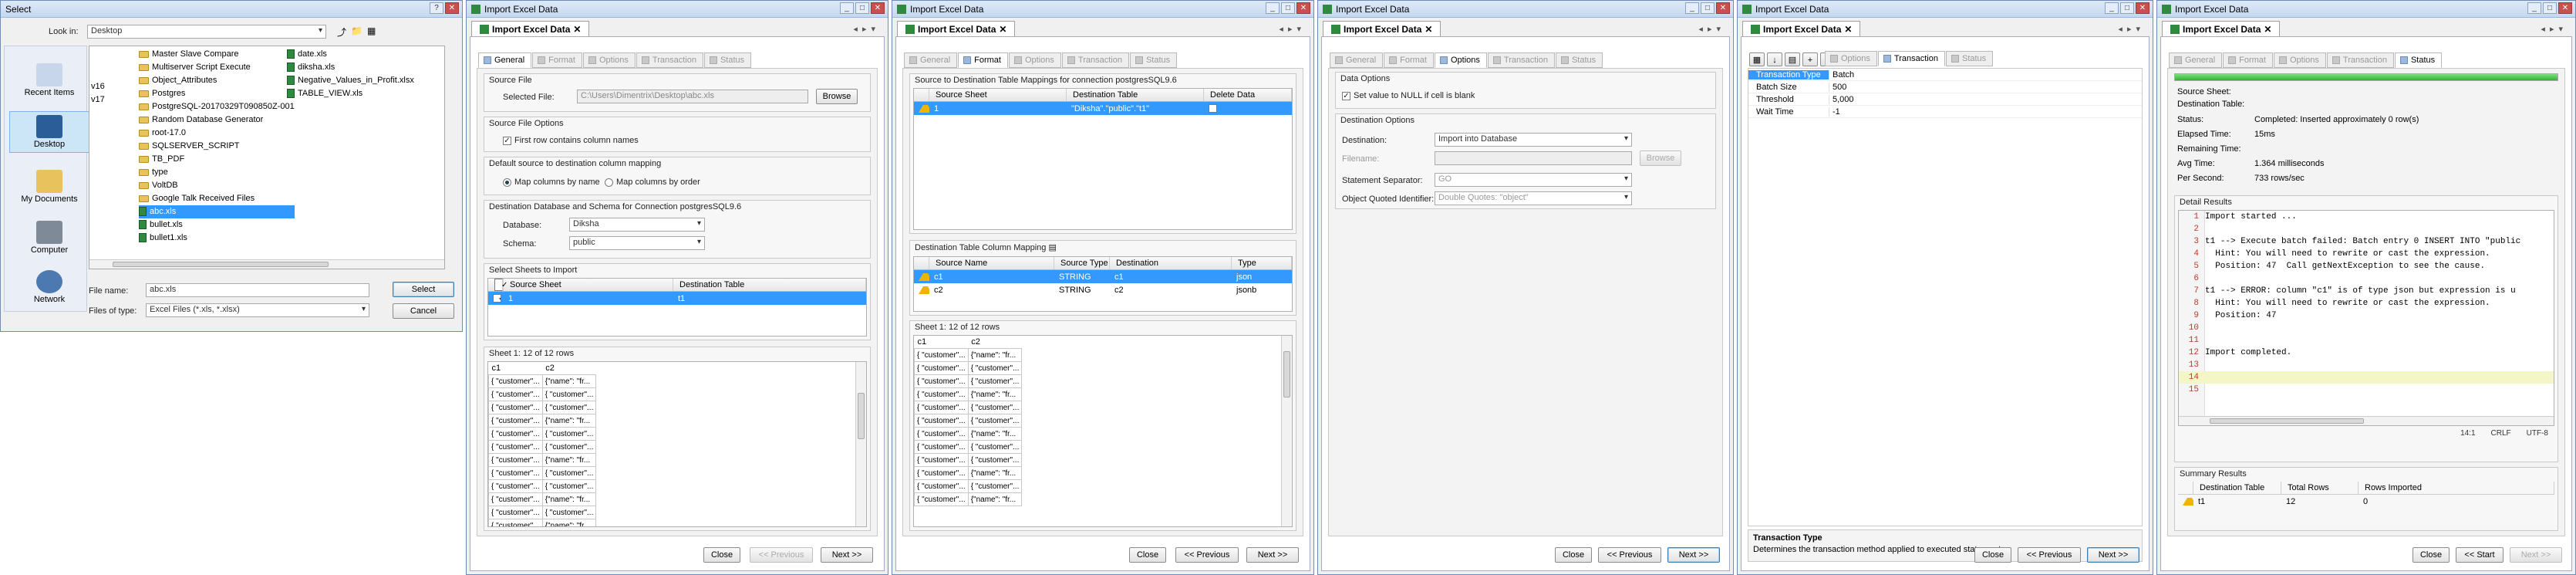  What do you see at coordinates (497, 285) in the screenshot?
I see `select-all-checkbox: ✓` at bounding box center [497, 285].